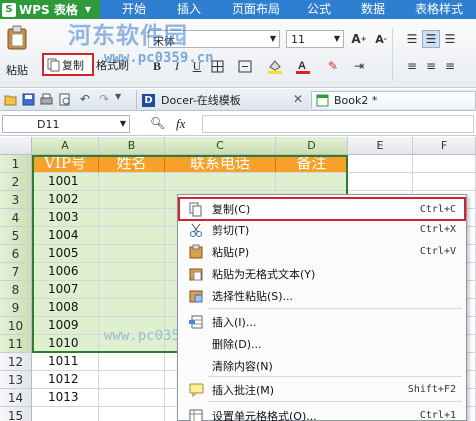 This screenshot has height=421, width=476. Describe the element at coordinates (50, 9) in the screenshot. I see `wps-app-menu-button: S WPS 表格 ▼` at that location.